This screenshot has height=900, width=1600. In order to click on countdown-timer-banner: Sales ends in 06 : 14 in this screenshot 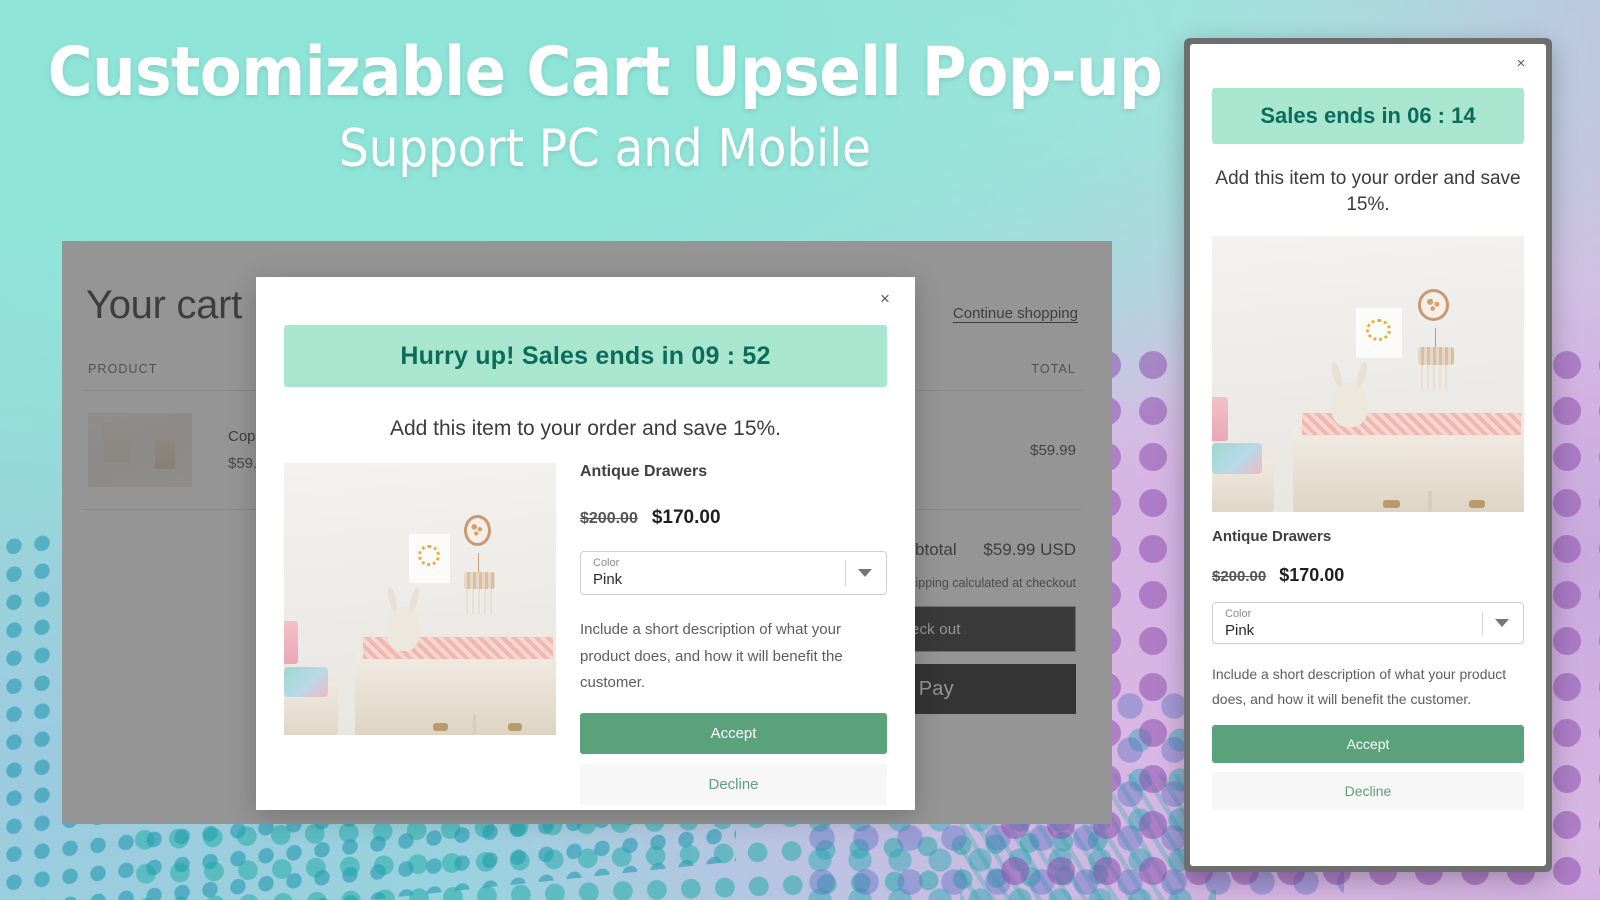, I will do `click(1368, 116)`.